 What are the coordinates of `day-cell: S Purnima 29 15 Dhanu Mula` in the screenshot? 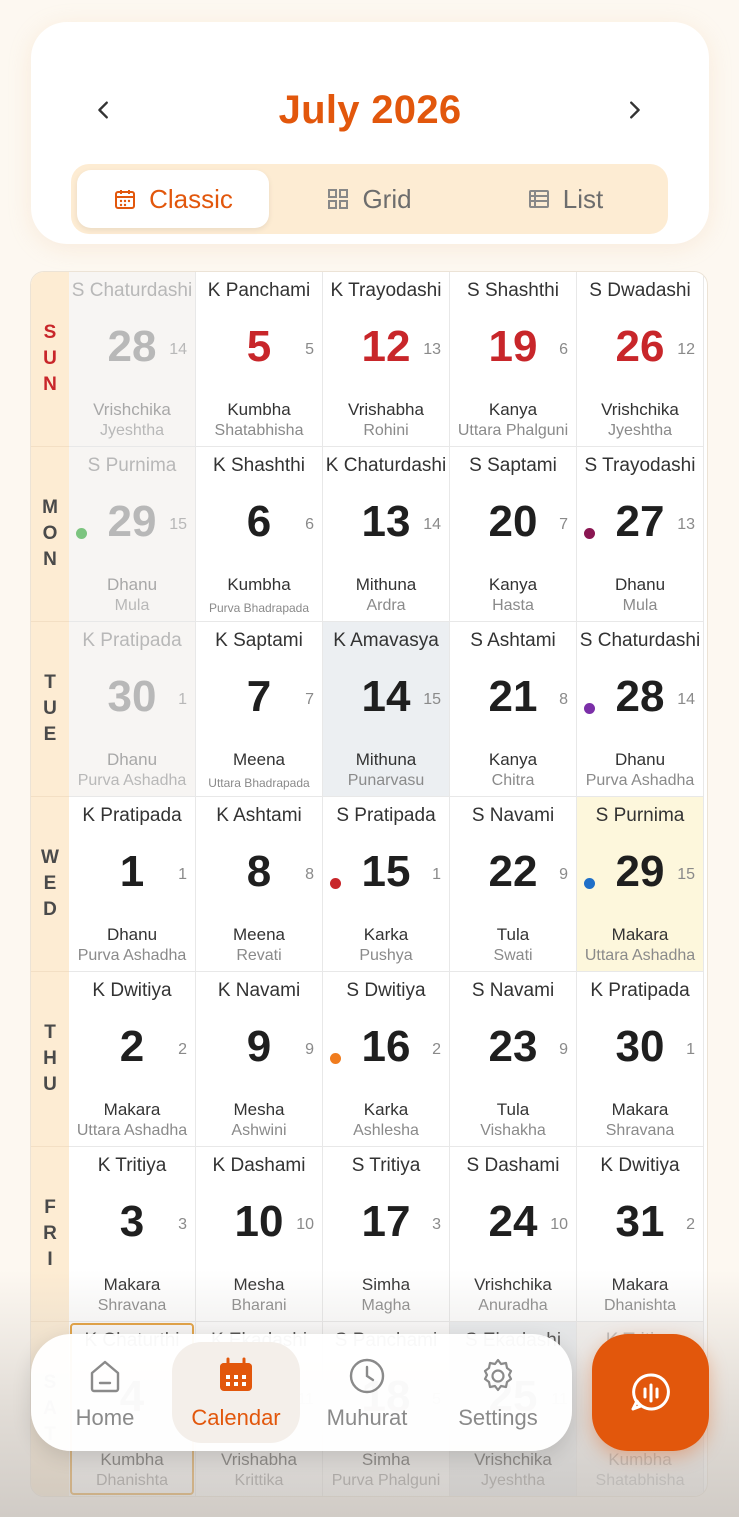 It's located at (132, 534).